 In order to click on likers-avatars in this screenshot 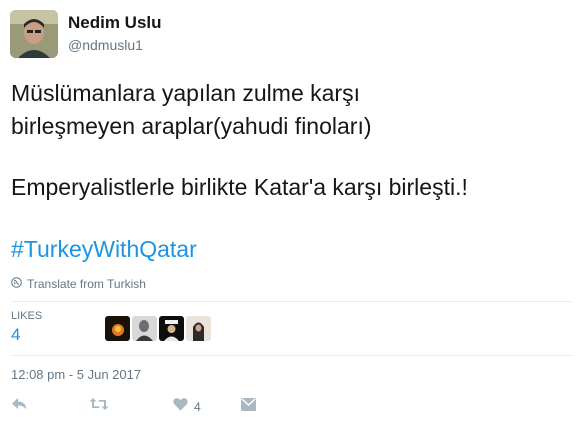, I will do `click(158, 328)`.